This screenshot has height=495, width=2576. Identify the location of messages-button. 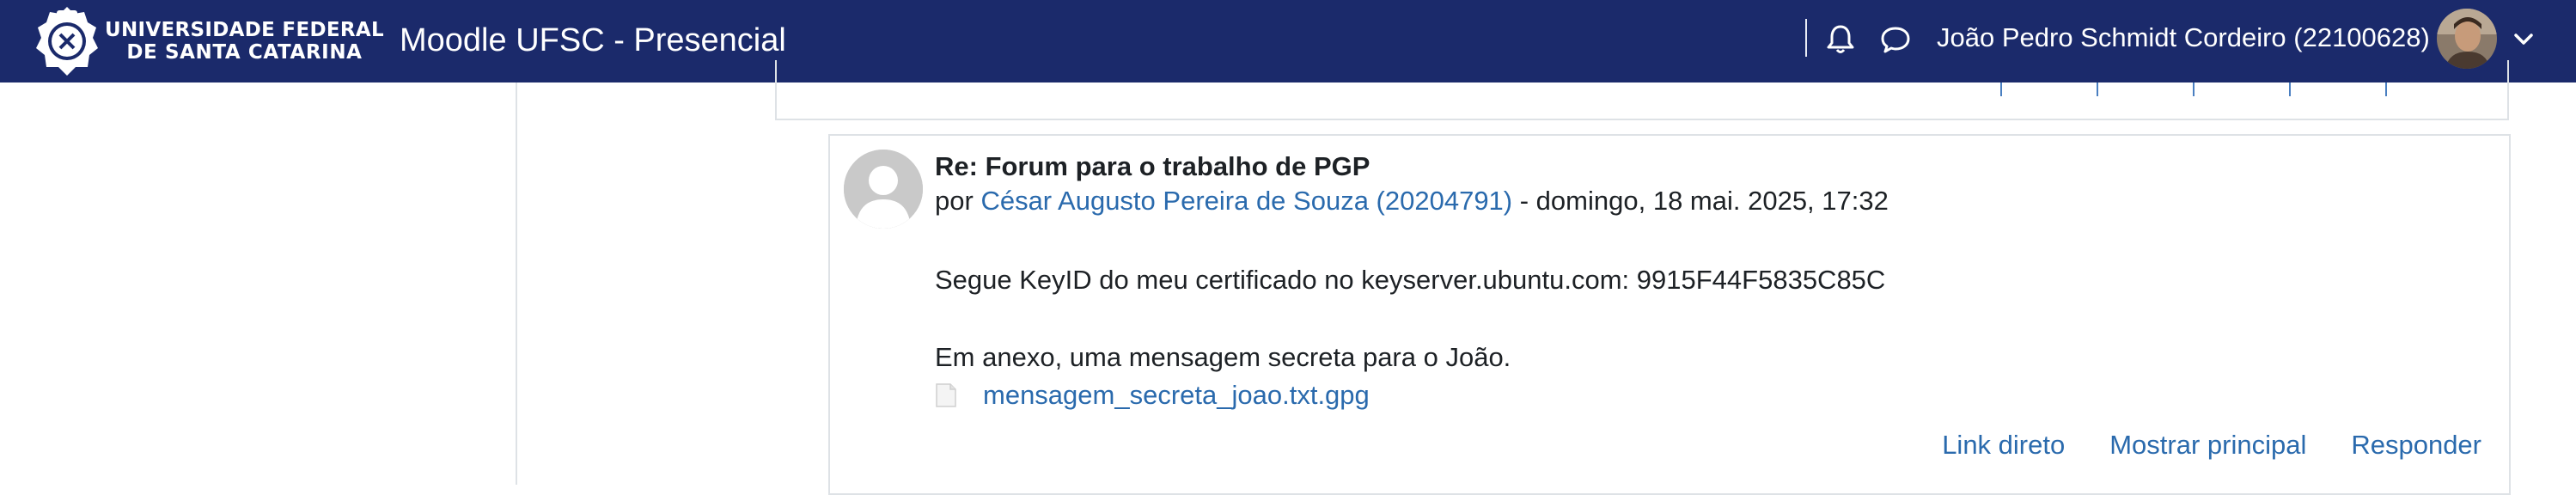
(1895, 39).